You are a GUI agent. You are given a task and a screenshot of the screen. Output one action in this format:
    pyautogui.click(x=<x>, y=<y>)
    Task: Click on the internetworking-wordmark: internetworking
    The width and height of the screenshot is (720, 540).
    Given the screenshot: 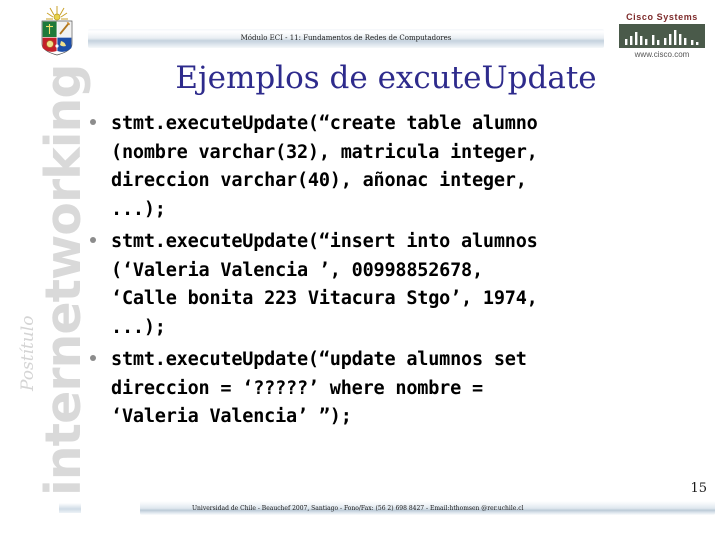 What is the action you would take?
    pyautogui.click(x=63, y=280)
    